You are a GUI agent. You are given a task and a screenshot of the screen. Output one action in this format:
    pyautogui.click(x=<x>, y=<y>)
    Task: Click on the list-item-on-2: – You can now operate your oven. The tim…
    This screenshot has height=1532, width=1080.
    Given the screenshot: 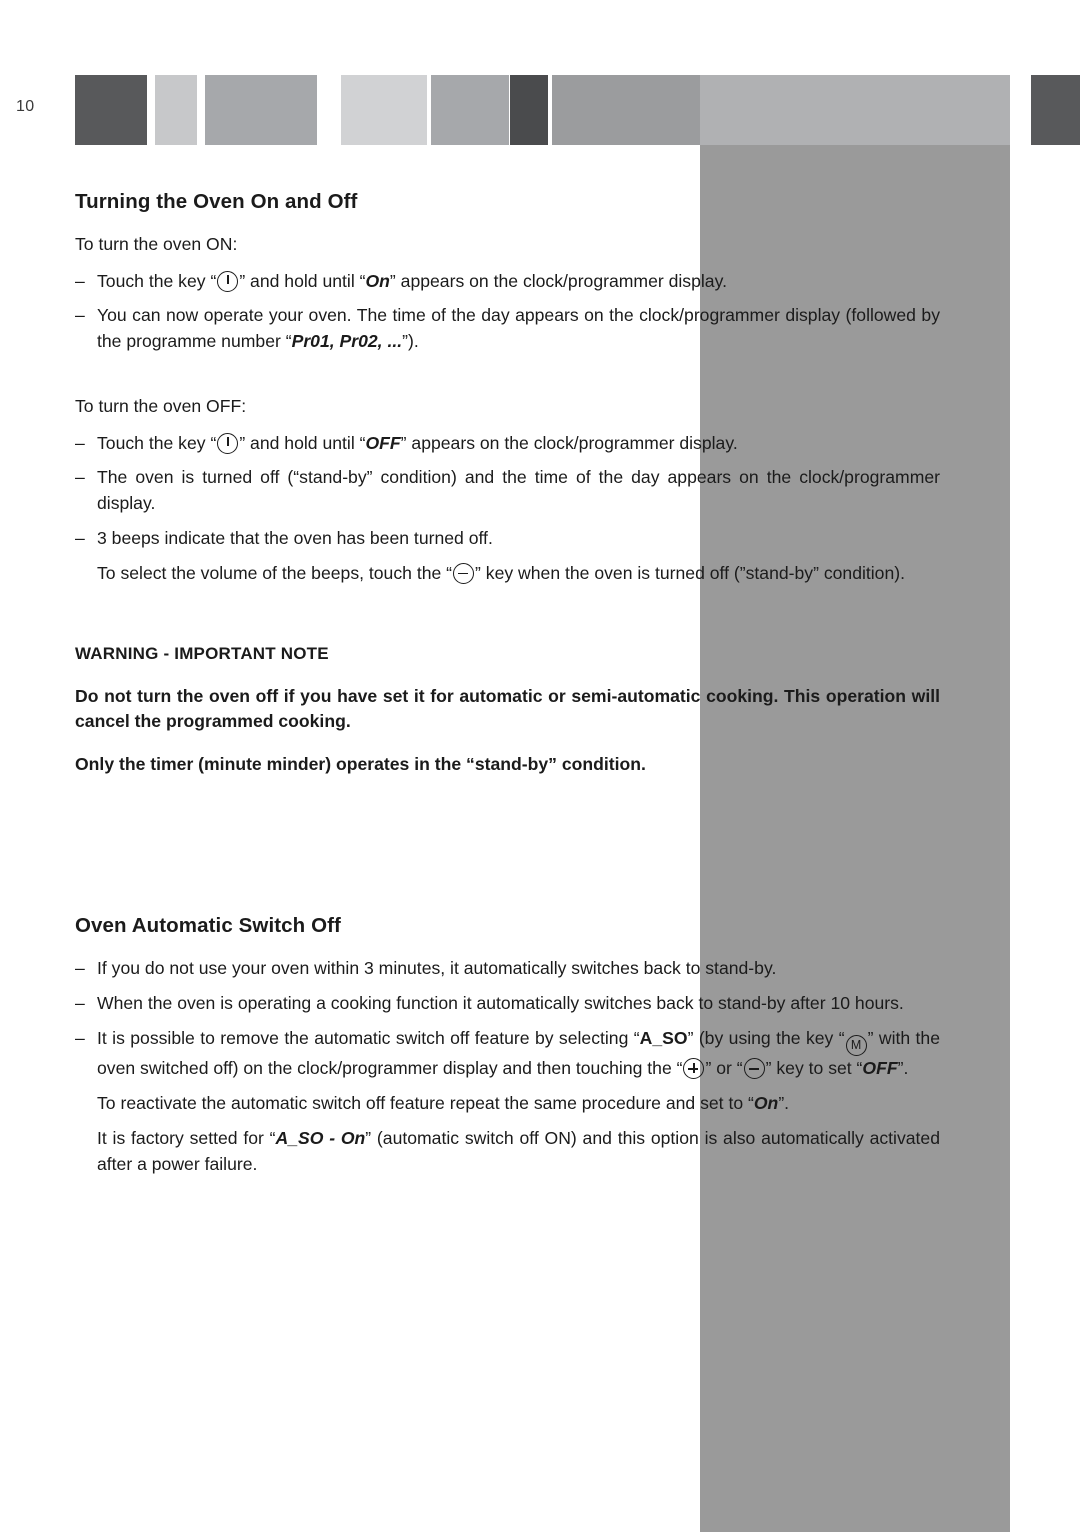 What is the action you would take?
    pyautogui.click(x=507, y=329)
    